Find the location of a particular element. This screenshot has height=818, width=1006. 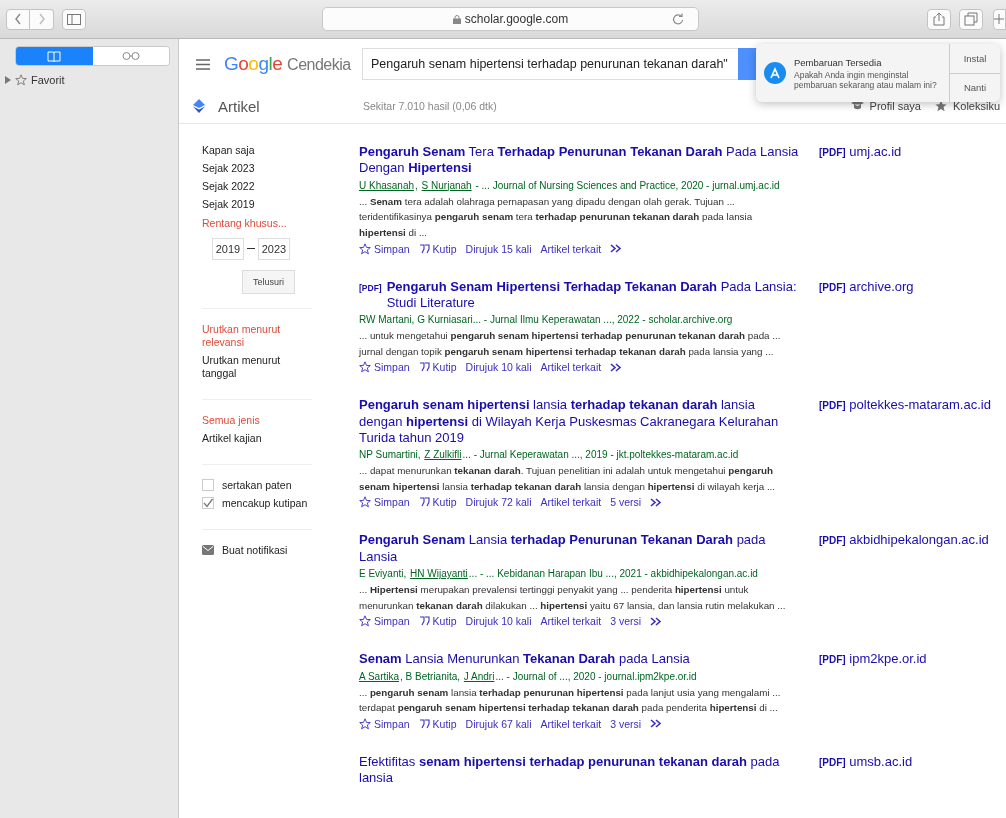

create-alert-link: Buat notifikasi is located at coordinates (255, 550).